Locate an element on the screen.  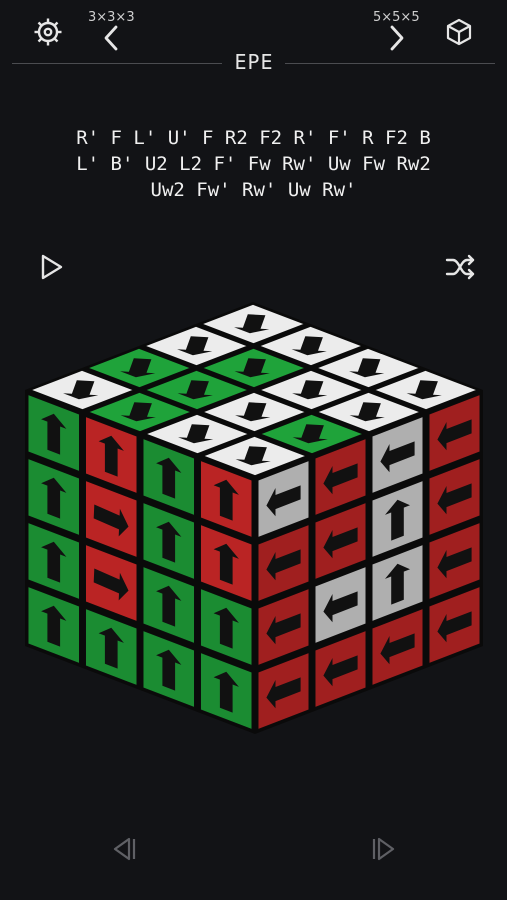
play-icon is located at coordinates (51, 267).